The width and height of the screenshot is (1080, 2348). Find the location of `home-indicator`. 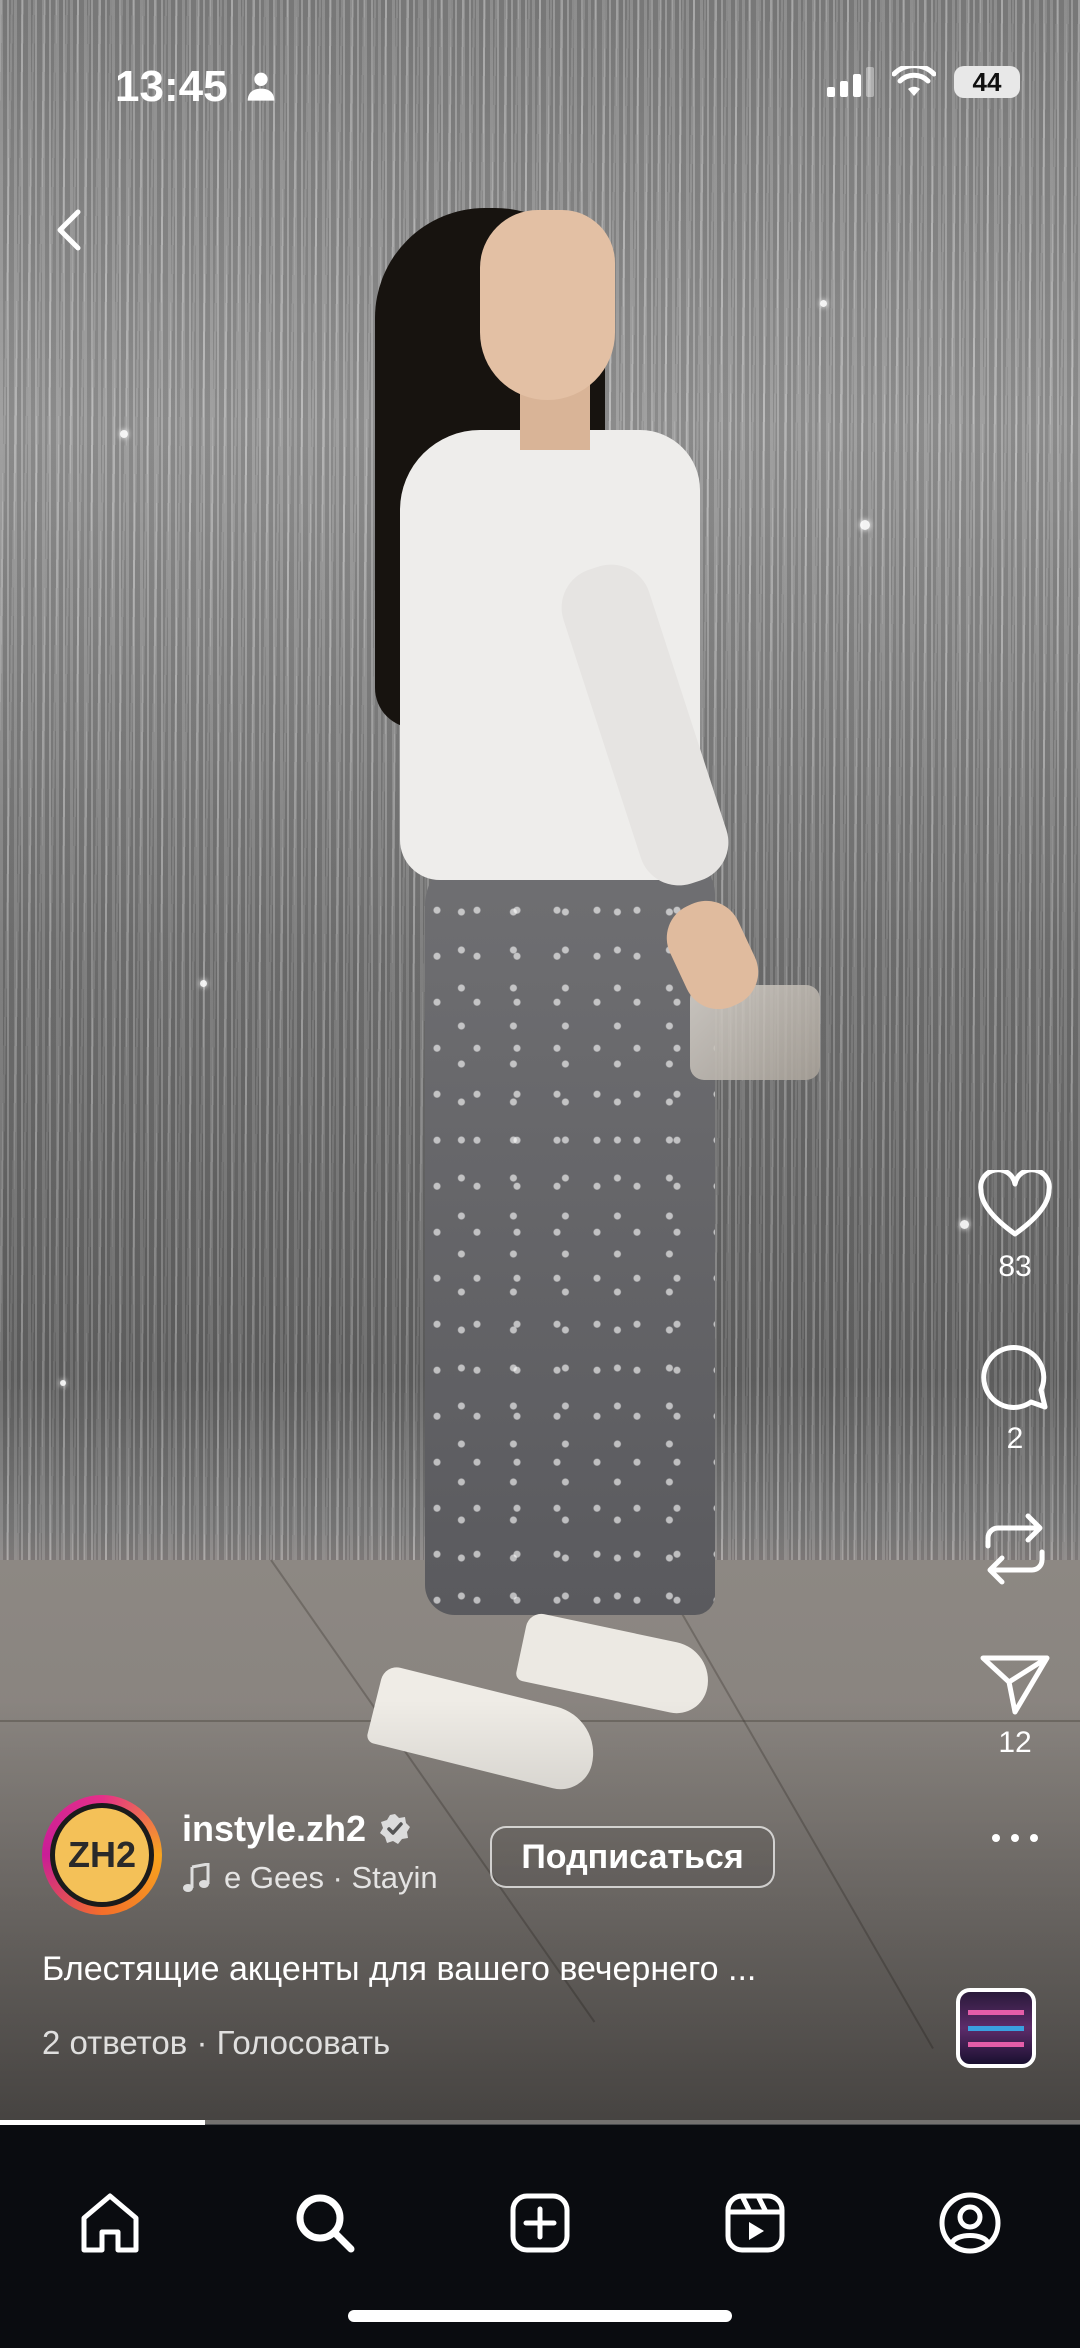

home-indicator is located at coordinates (540, 2316).